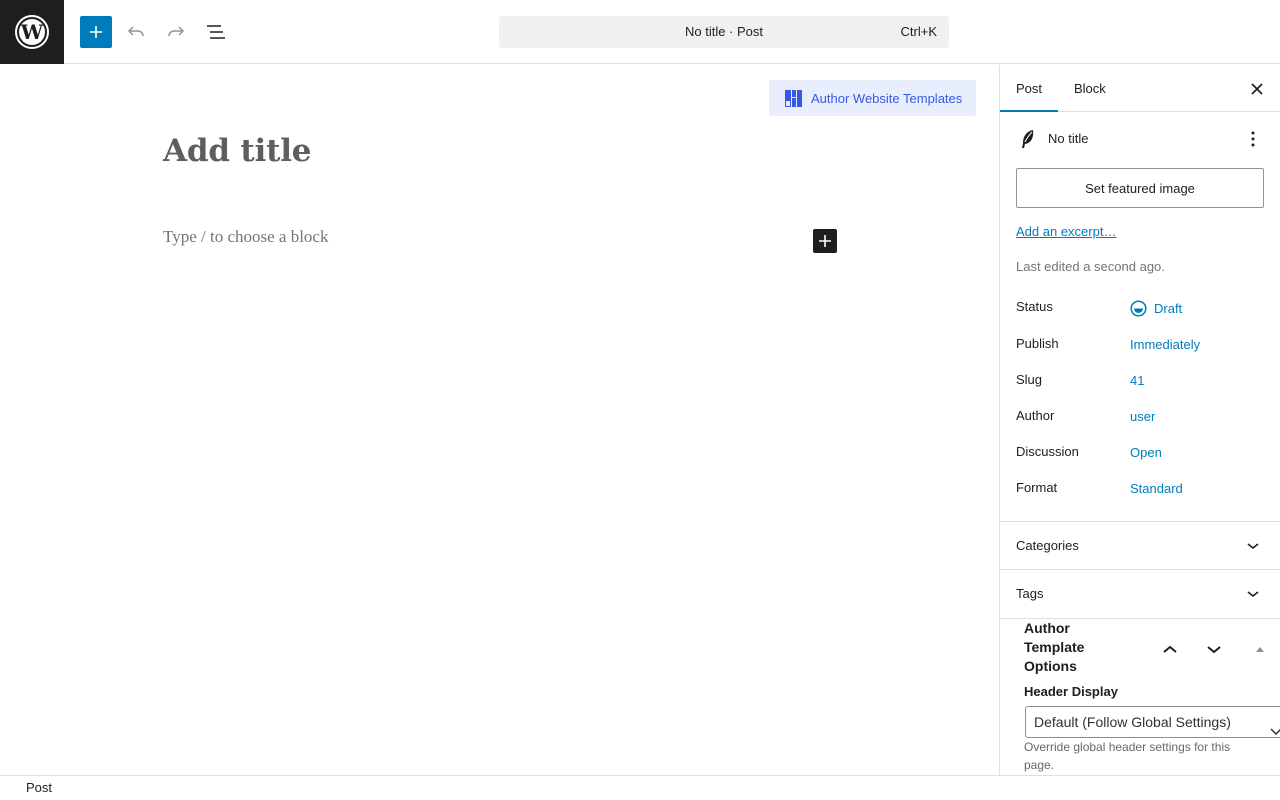 The height and width of the screenshot is (800, 1280). What do you see at coordinates (1140, 88) in the screenshot?
I see `sidebar-tabs: Post Block` at bounding box center [1140, 88].